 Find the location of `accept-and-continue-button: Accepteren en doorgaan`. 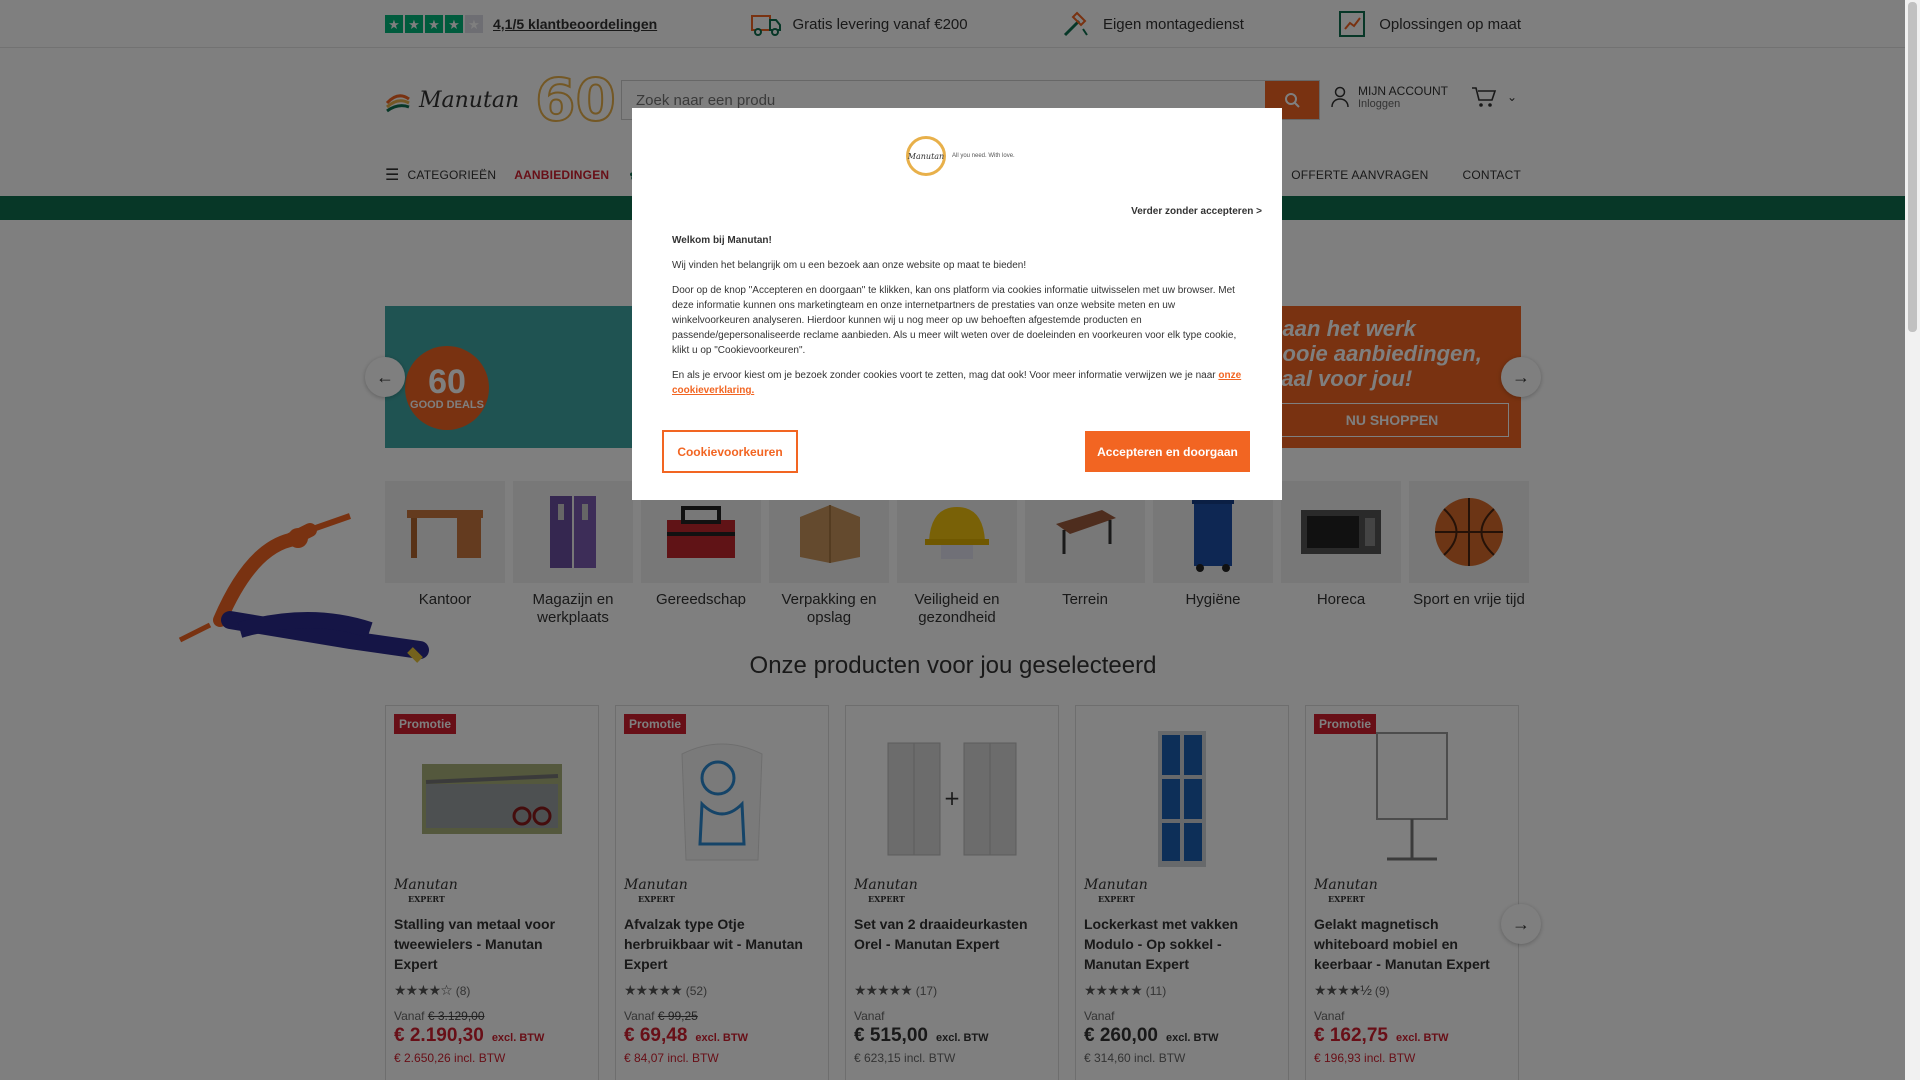

accept-and-continue-button: Accepteren en doorgaan is located at coordinates (1167, 451).